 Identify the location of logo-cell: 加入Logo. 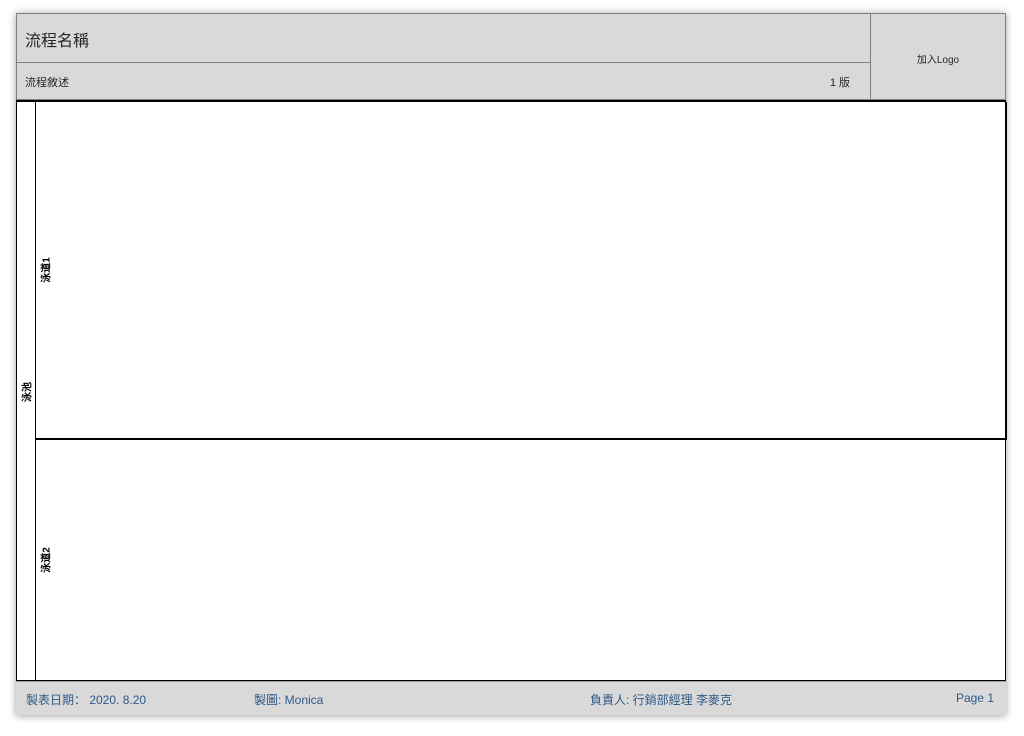
(938, 56).